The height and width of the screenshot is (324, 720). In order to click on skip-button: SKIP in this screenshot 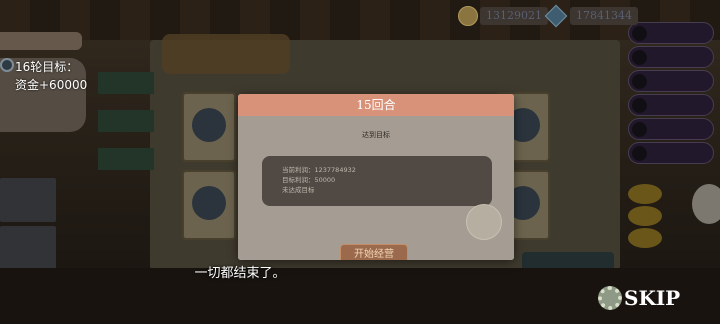, I will do `click(639, 298)`.